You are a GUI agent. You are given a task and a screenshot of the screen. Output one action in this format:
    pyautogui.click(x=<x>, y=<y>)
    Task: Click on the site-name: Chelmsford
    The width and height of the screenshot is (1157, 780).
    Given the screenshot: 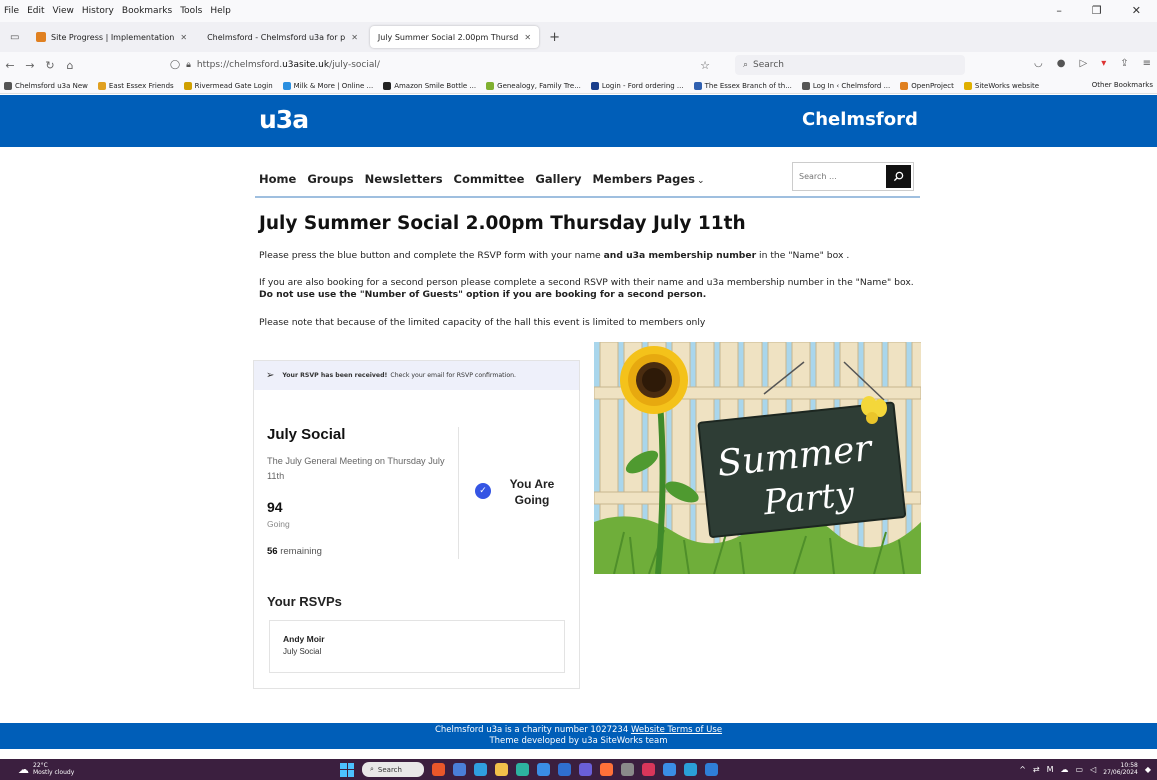 What is the action you would take?
    pyautogui.click(x=860, y=119)
    